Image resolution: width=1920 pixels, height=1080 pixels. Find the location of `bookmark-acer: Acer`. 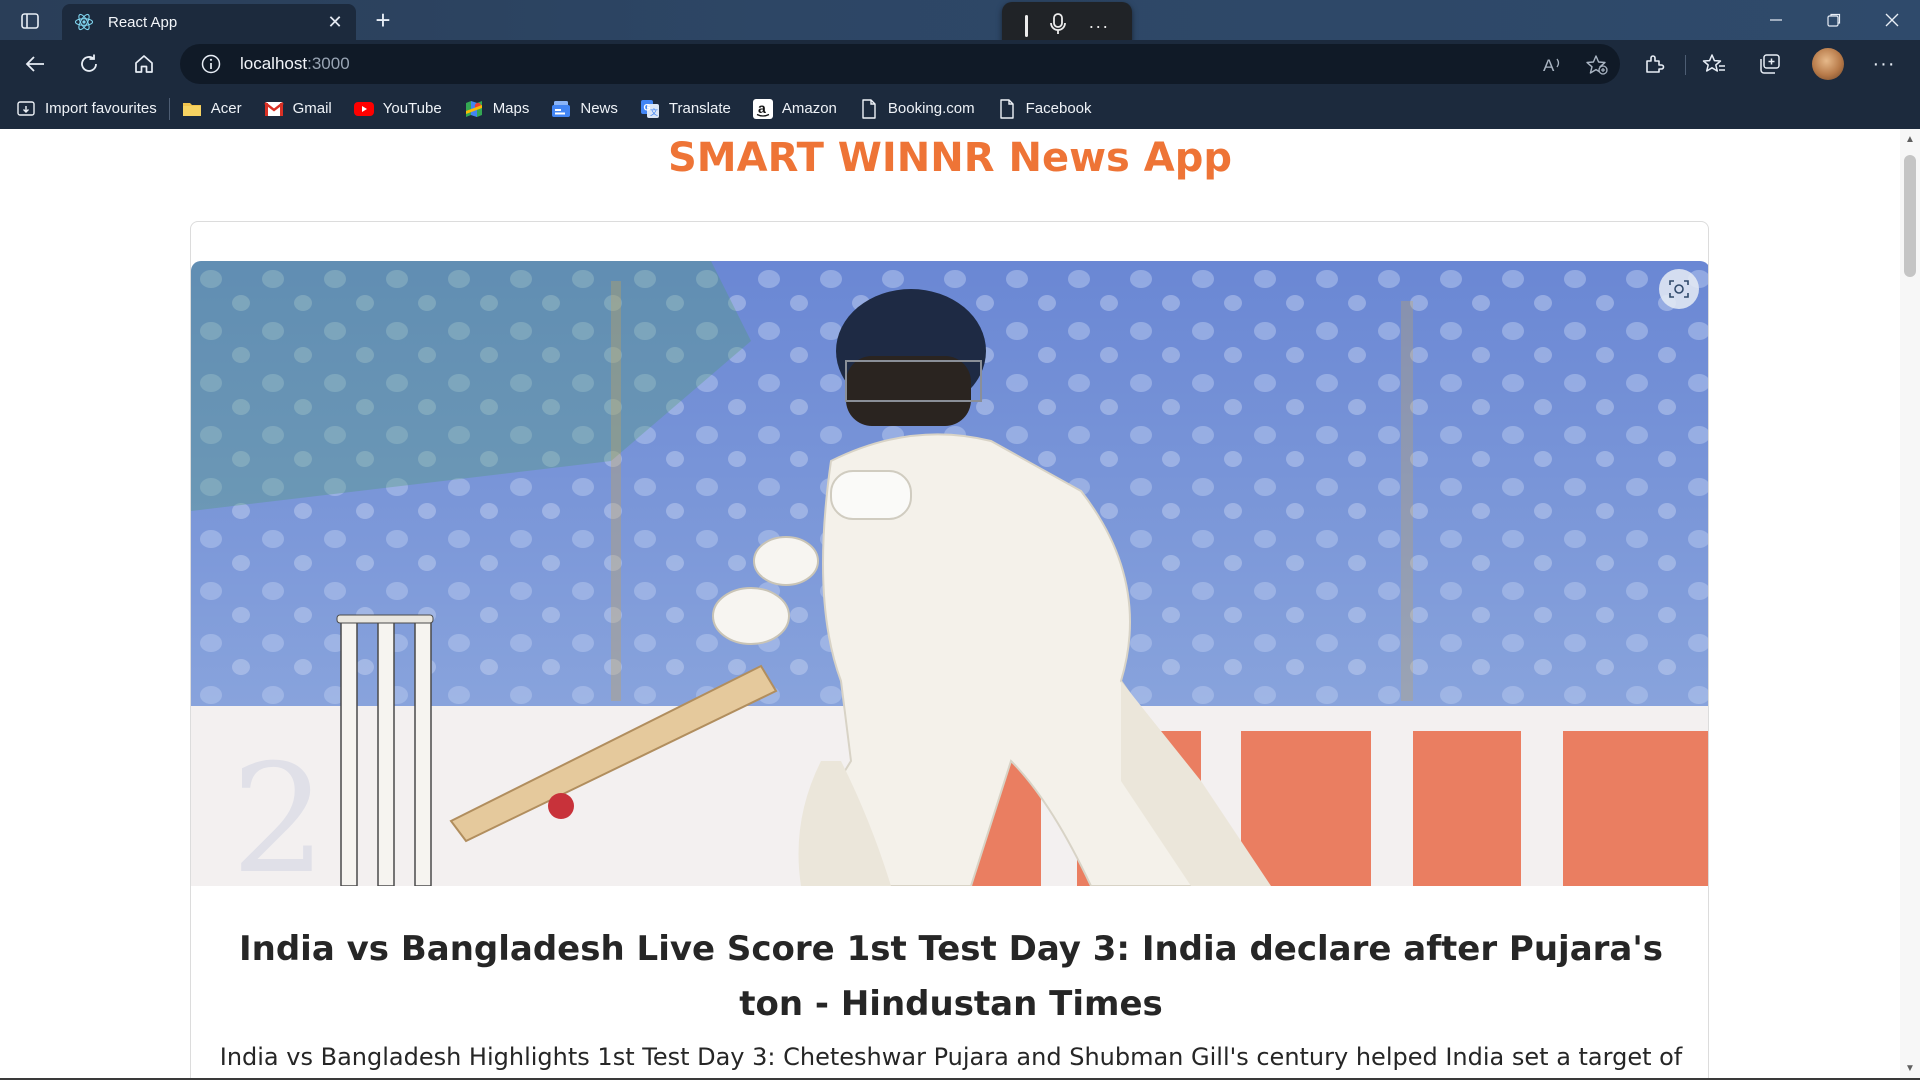

bookmark-acer: Acer is located at coordinates (212, 109).